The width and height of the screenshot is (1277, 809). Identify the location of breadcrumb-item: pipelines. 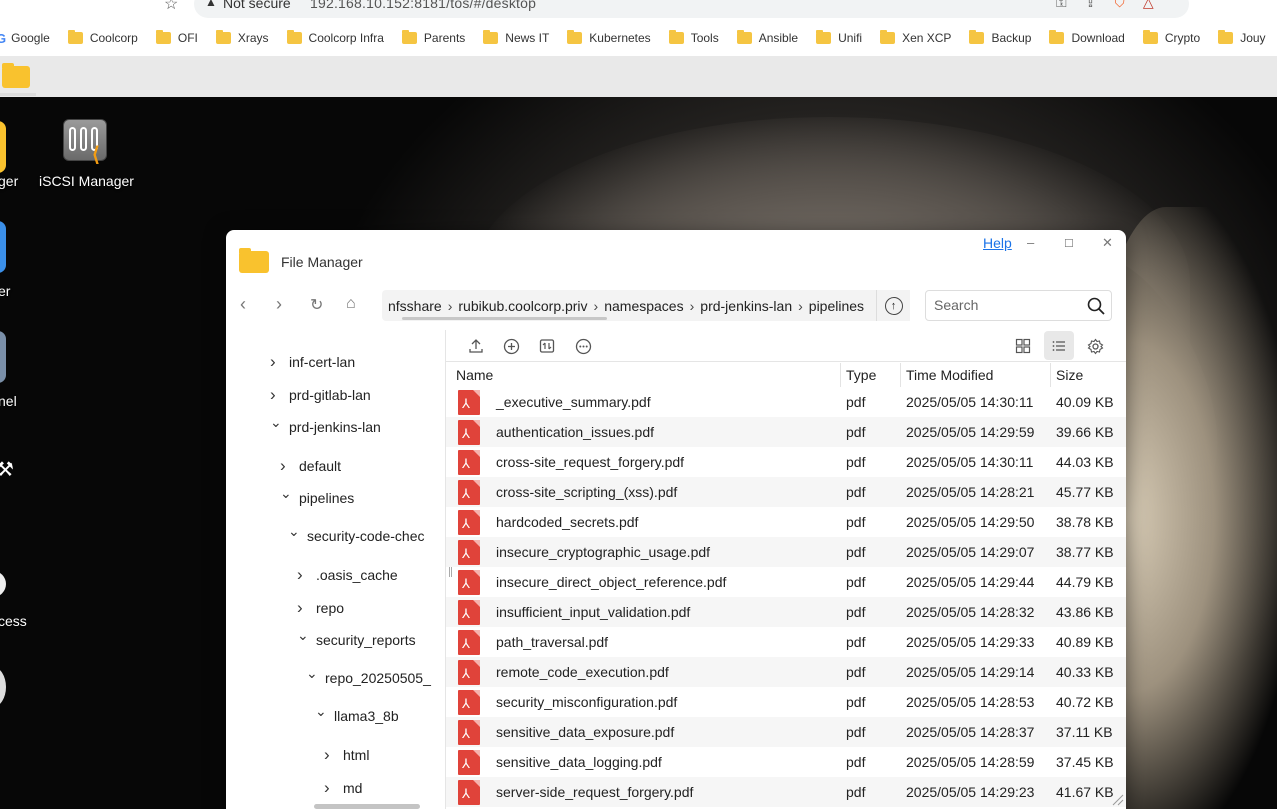
(836, 306).